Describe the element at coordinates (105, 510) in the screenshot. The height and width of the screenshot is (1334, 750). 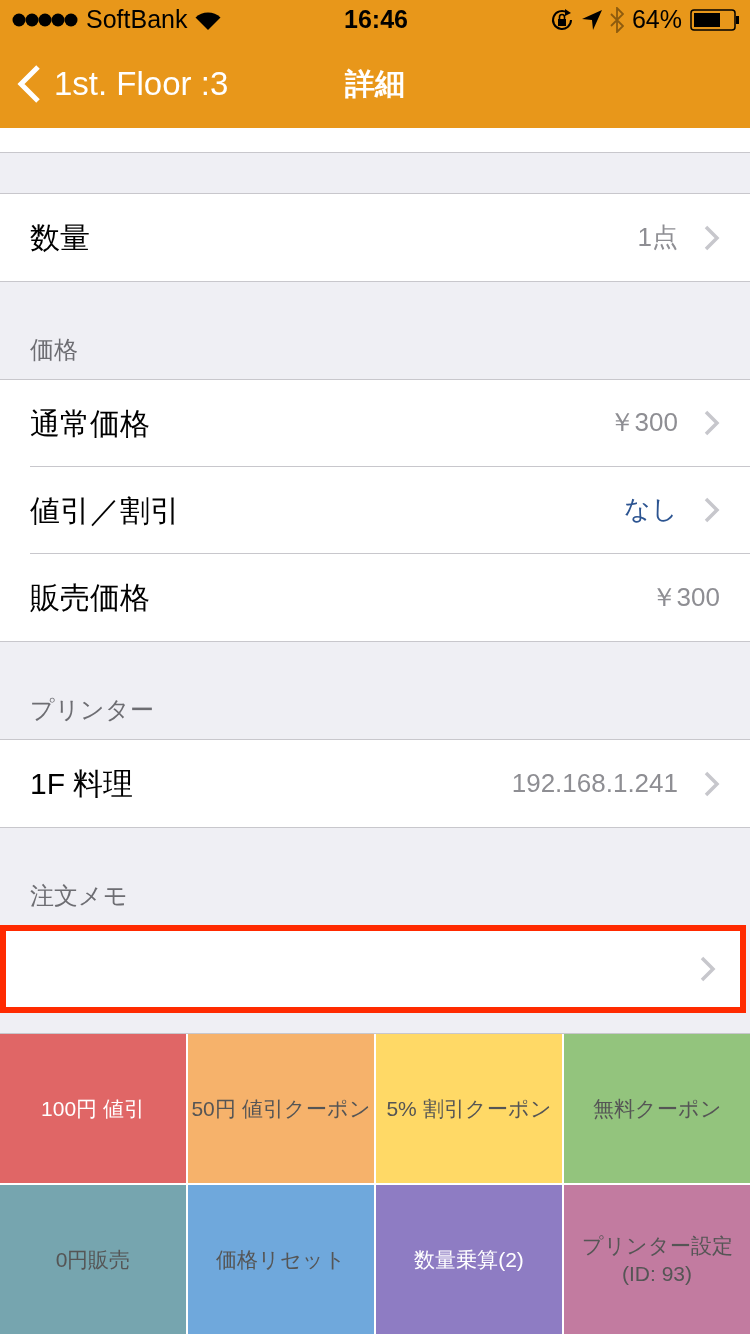
I see `row-label: 値引／割引` at that location.